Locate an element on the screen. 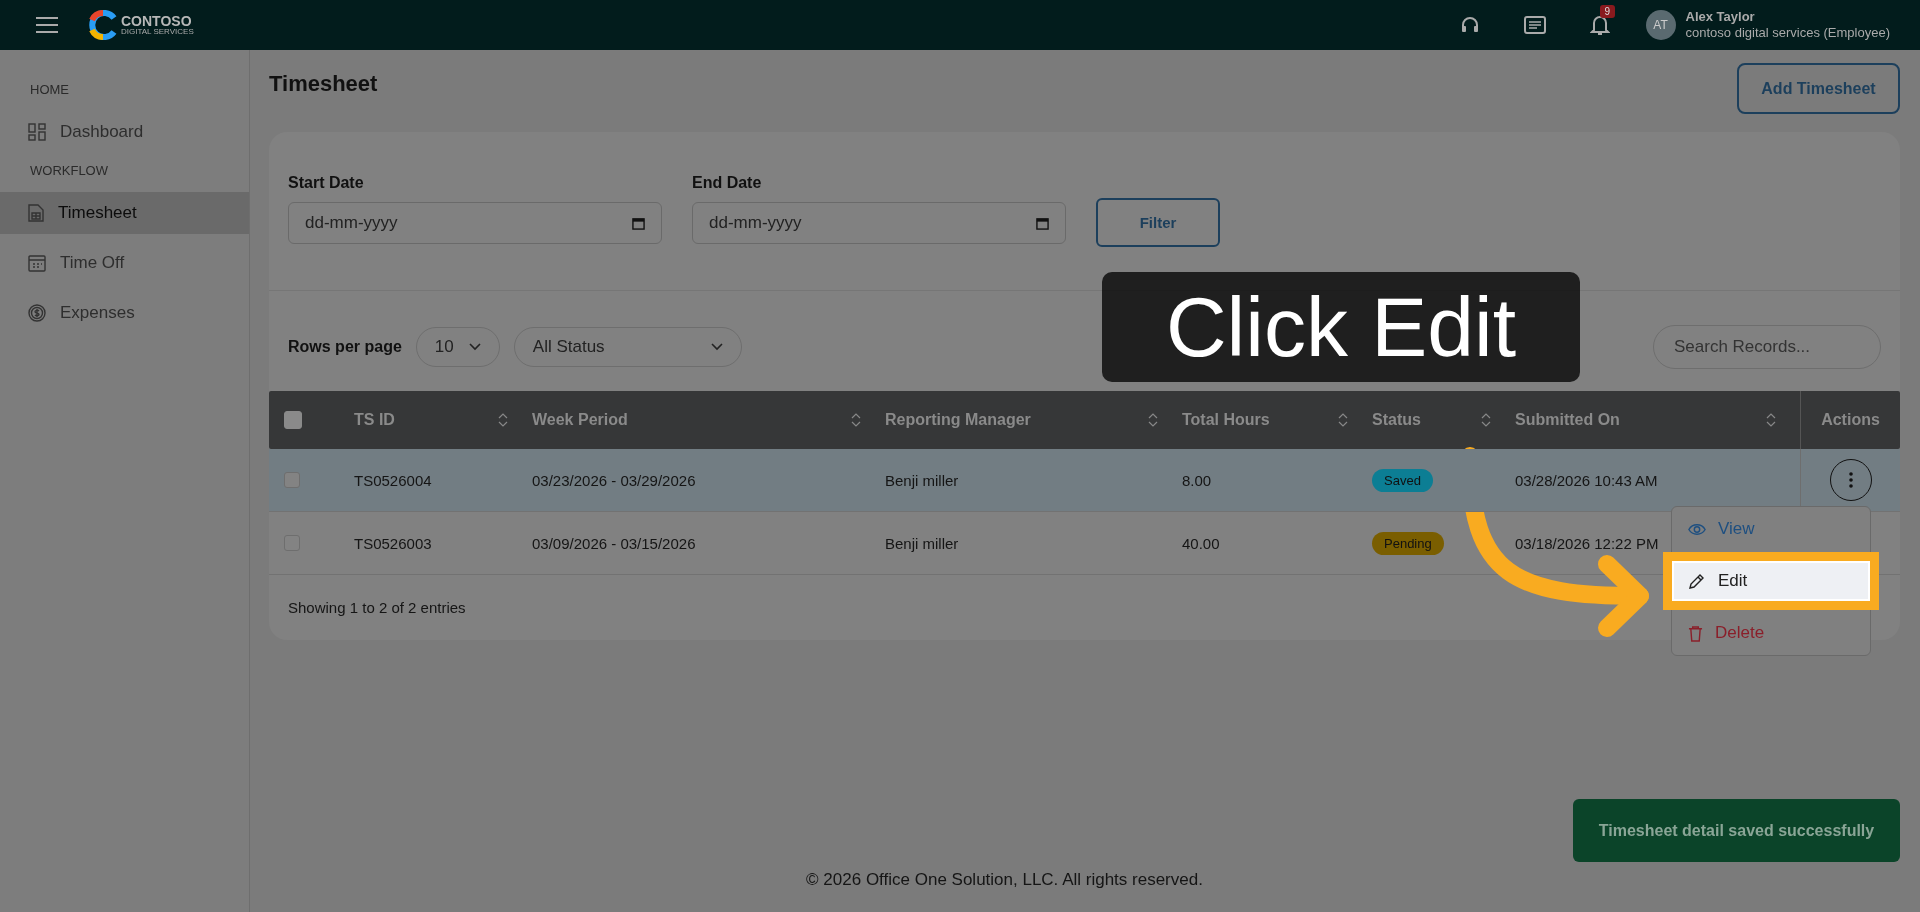 The image size is (1920, 912). logo-name: CONTOSO is located at coordinates (157, 21).